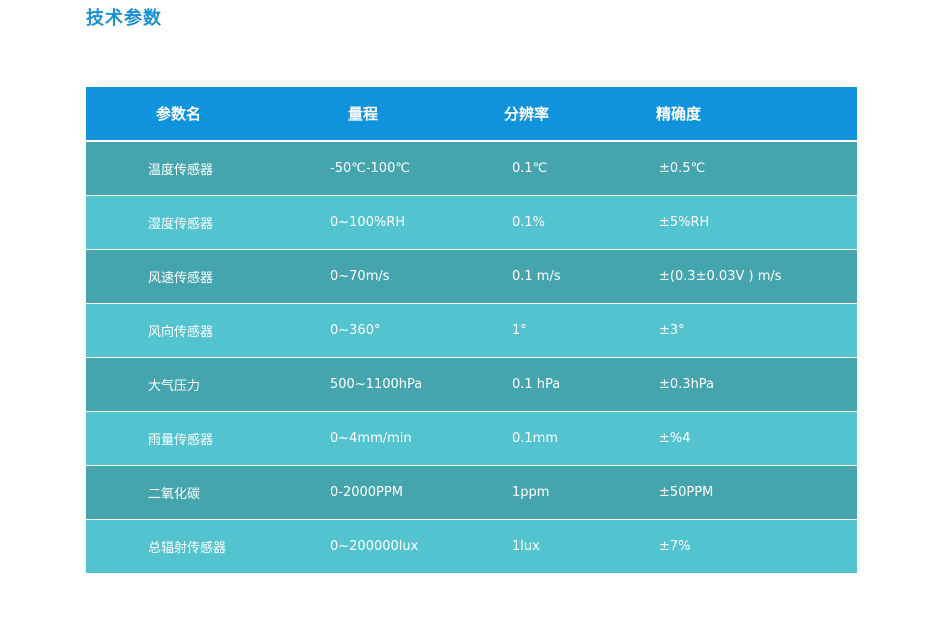  Describe the element at coordinates (181, 170) in the screenshot. I see `cell-param-name: 温度传感器` at that location.